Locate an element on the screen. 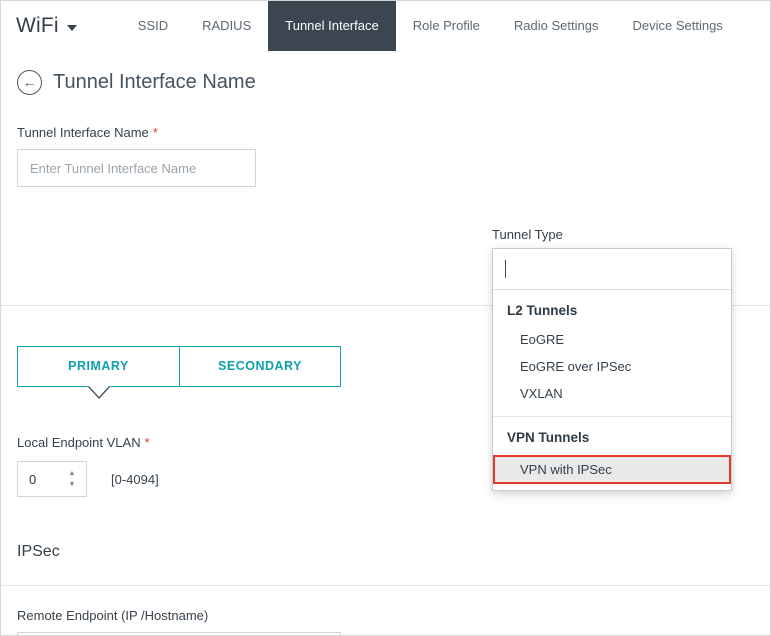  tab-secondary: SECONDARY is located at coordinates (259, 366).